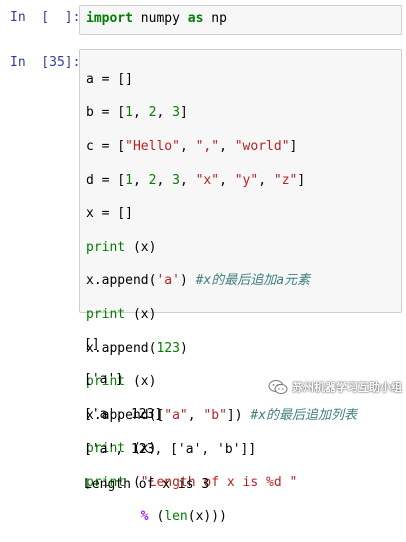 The image size is (406, 542). Describe the element at coordinates (170, 449) in the screenshot. I see `output-line: ['a', 123, ['a', 'b']]` at that location.